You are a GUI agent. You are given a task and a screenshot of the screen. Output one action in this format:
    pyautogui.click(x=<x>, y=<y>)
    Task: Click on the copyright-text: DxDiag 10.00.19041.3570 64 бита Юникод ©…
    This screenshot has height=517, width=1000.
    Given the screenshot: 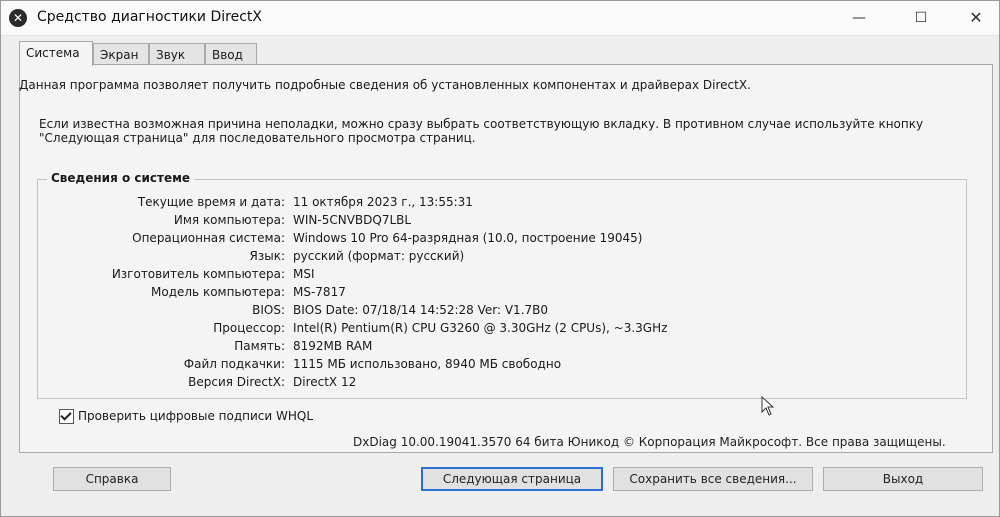 What is the action you would take?
    pyautogui.click(x=649, y=442)
    